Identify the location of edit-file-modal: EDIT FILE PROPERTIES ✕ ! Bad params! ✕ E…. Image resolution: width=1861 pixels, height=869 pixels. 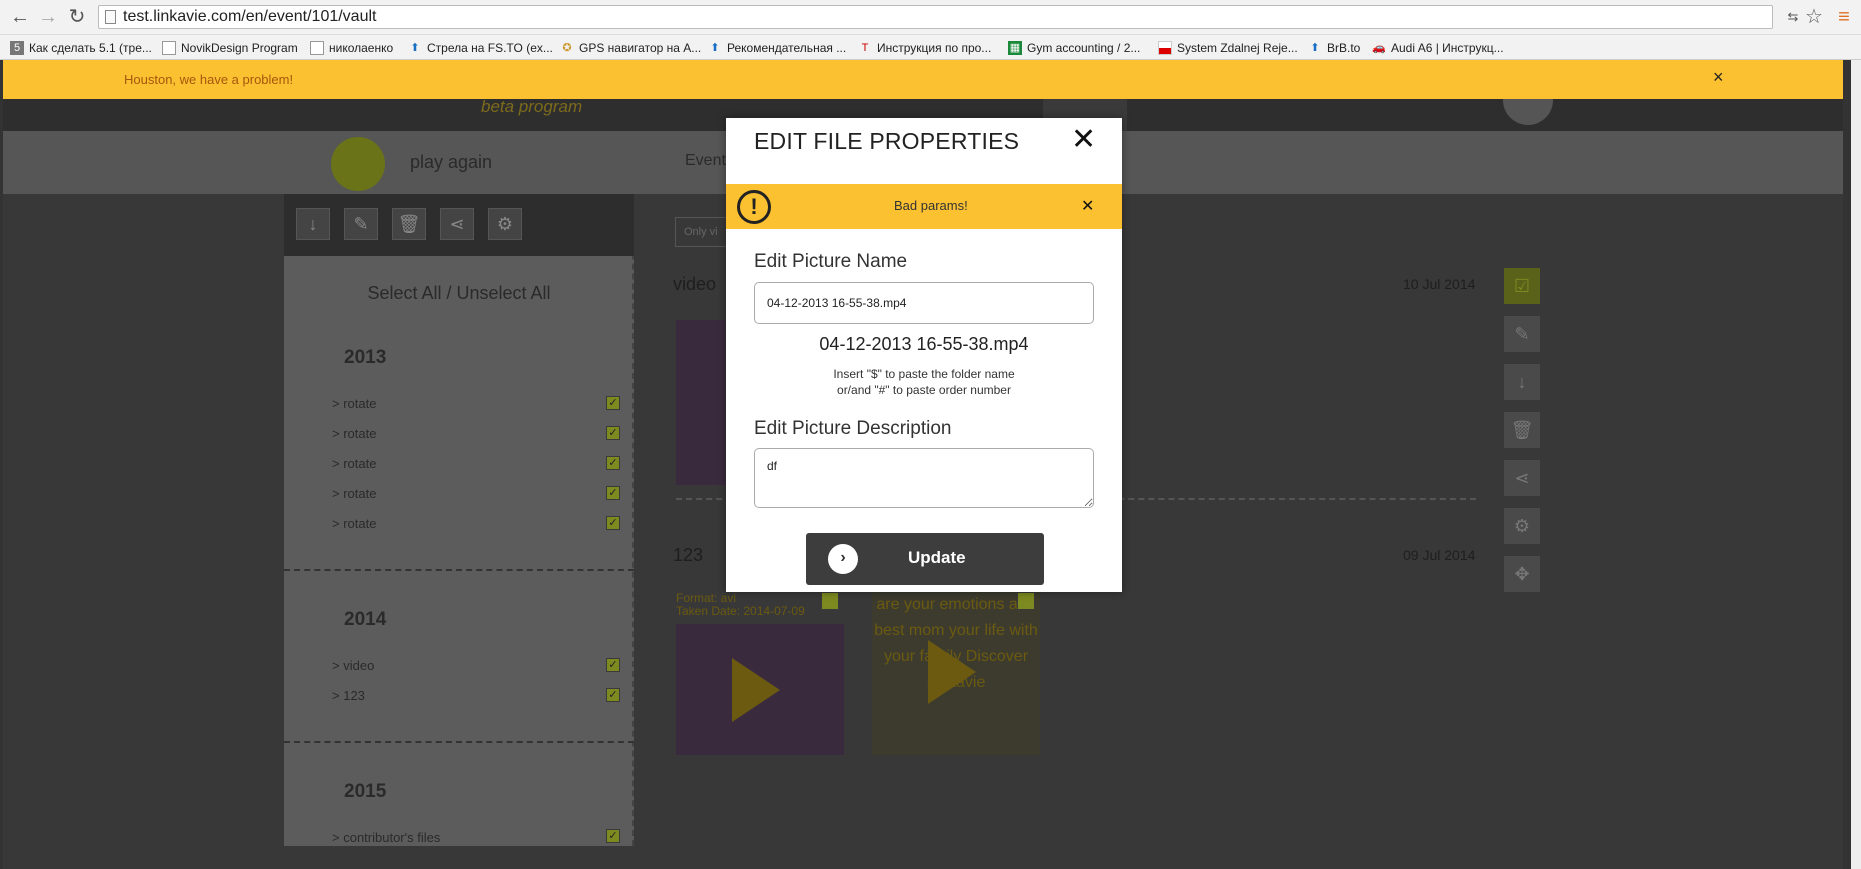
(924, 355).